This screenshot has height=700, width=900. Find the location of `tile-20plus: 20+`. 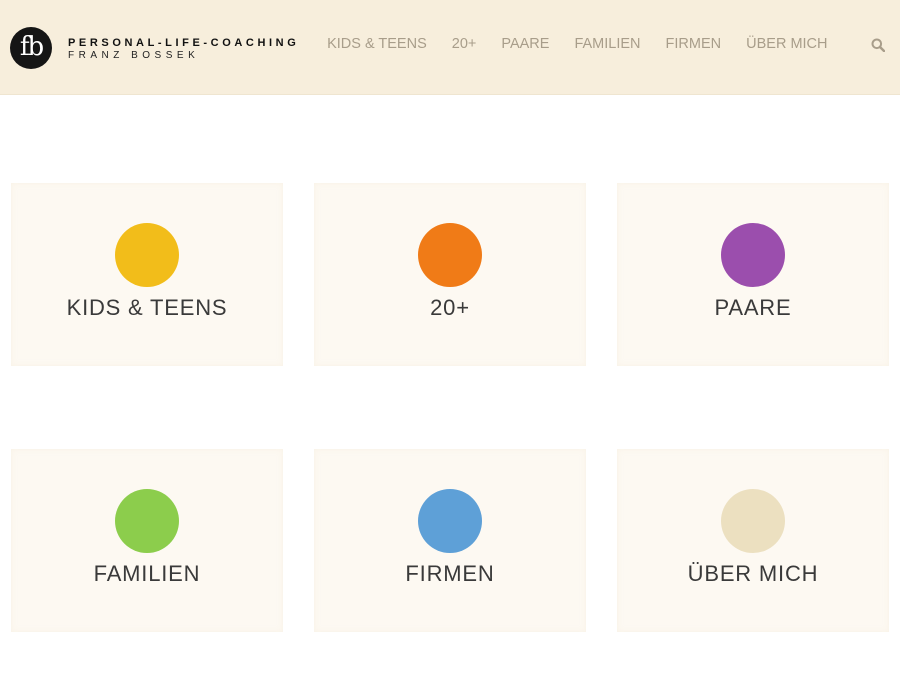

tile-20plus: 20+ is located at coordinates (450, 274).